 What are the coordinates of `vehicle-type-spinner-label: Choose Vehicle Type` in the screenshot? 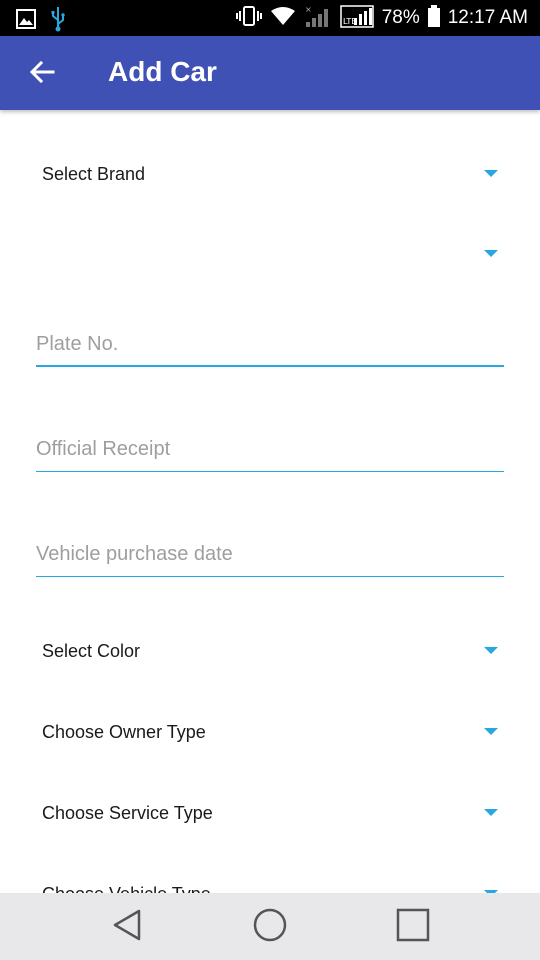 It's located at (126, 888).